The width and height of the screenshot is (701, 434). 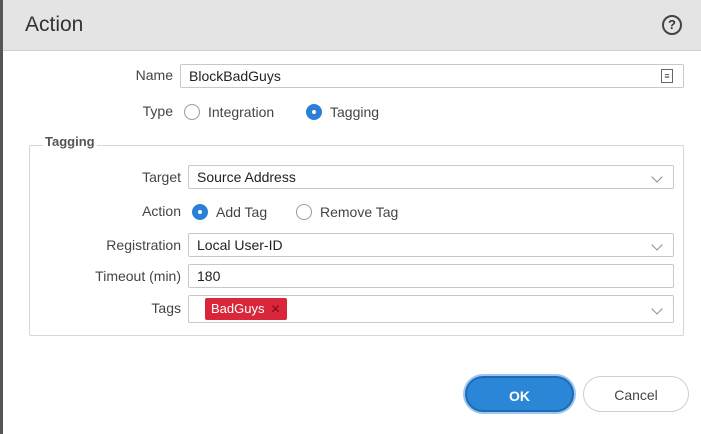 What do you see at coordinates (166, 308) in the screenshot?
I see `tags-label: Tags` at bounding box center [166, 308].